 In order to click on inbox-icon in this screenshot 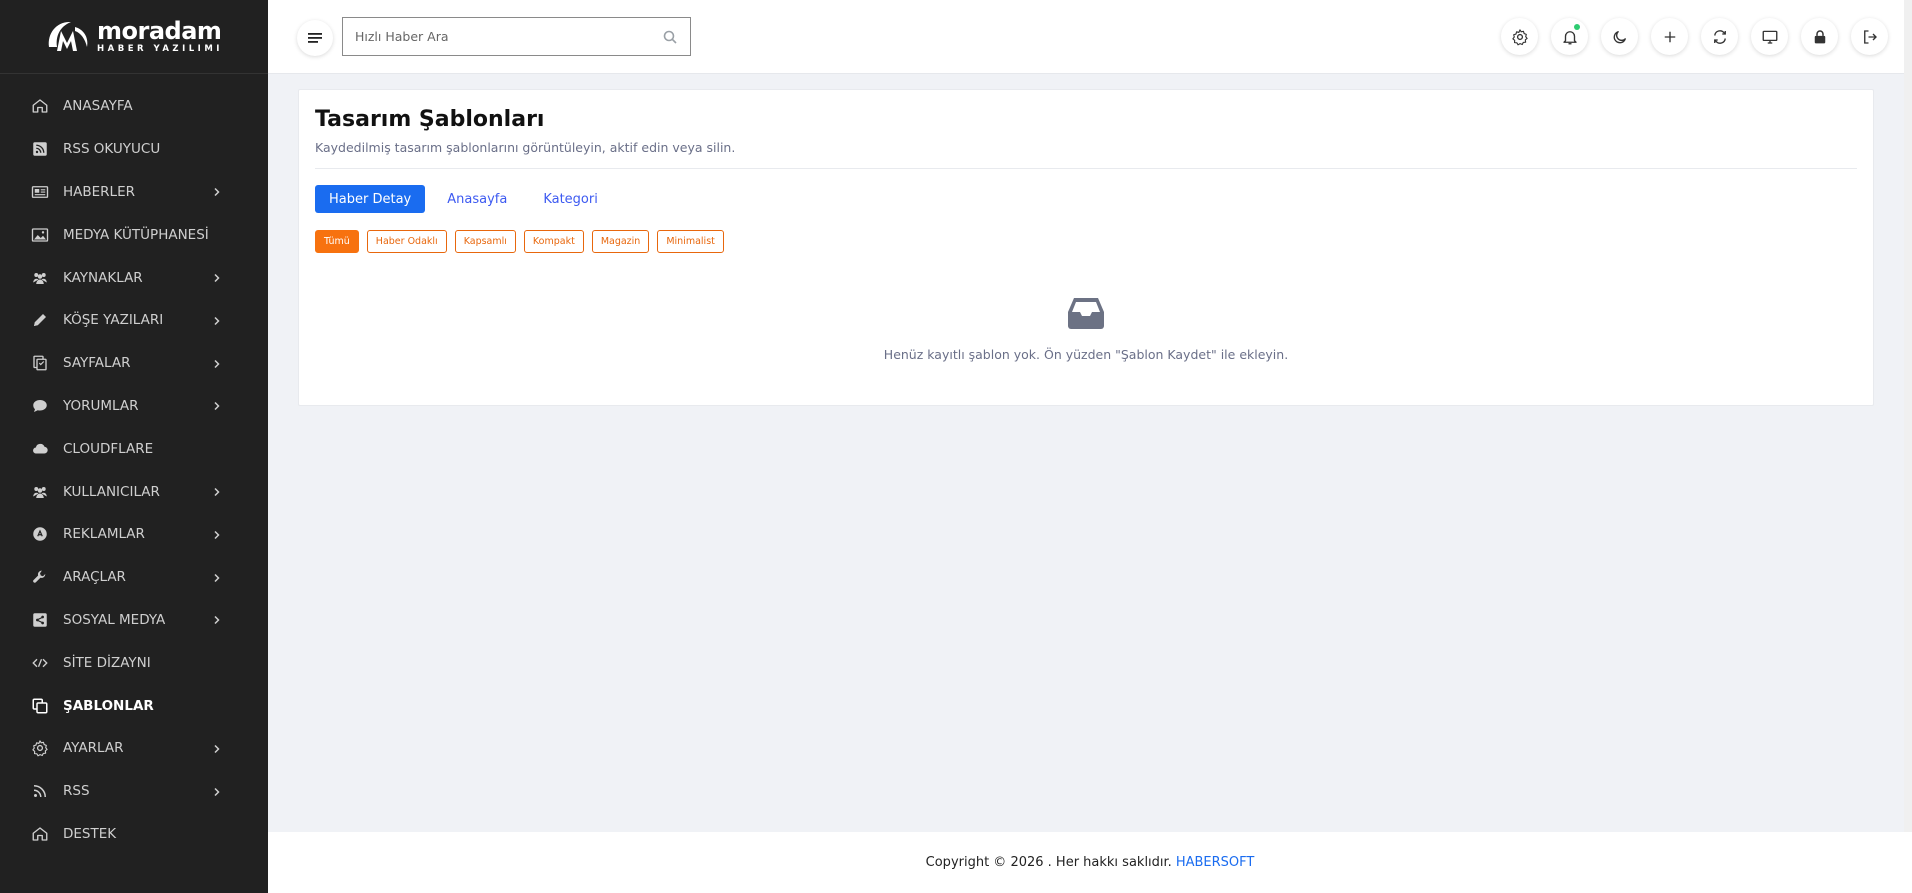, I will do `click(1086, 313)`.